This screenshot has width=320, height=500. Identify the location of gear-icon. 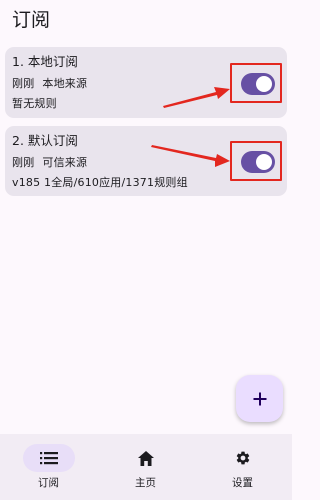
(242, 458).